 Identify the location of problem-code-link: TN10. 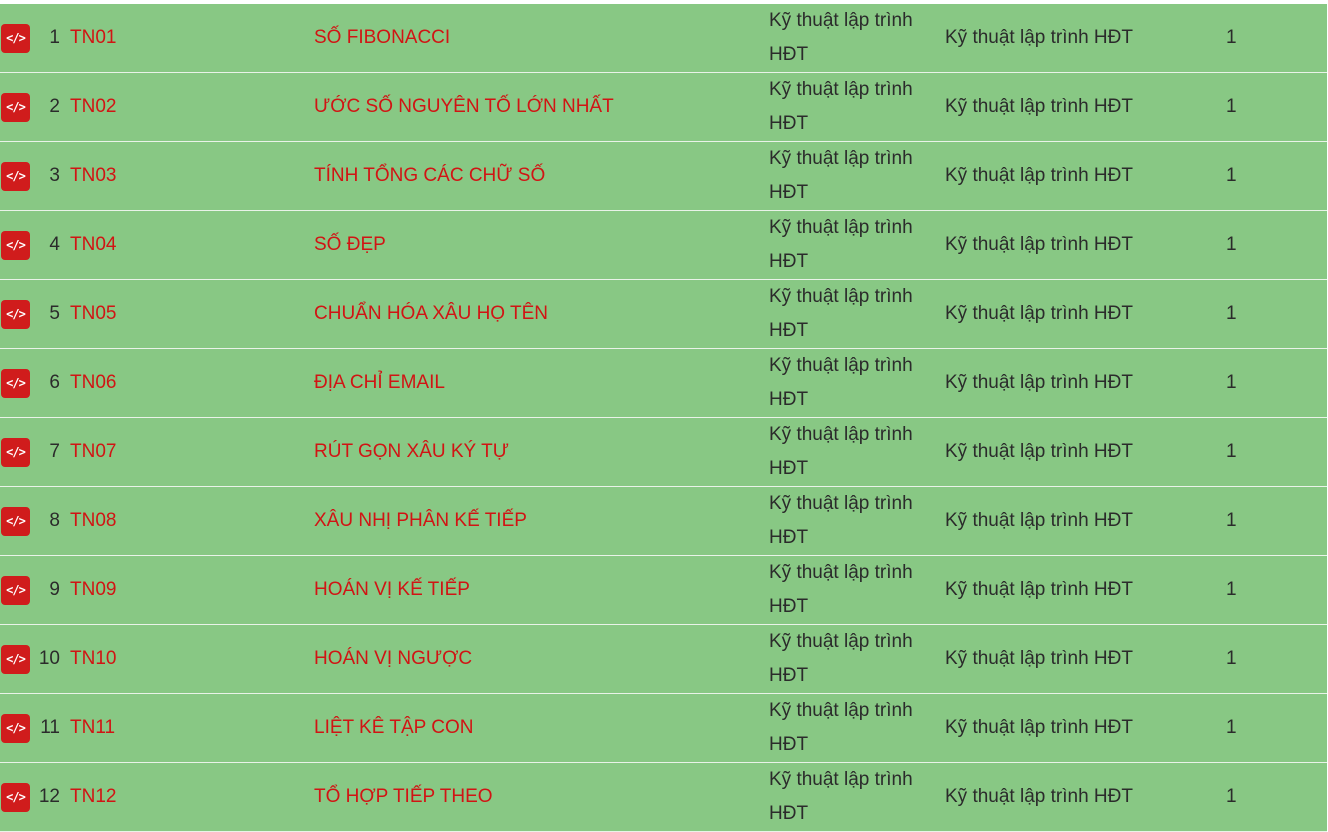
(93, 659).